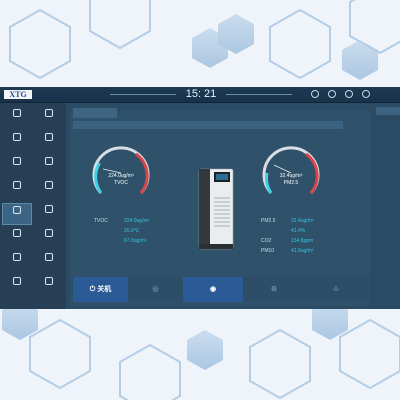 The image size is (400, 400). What do you see at coordinates (95, 113) in the screenshot?
I see `tab-device` at bounding box center [95, 113].